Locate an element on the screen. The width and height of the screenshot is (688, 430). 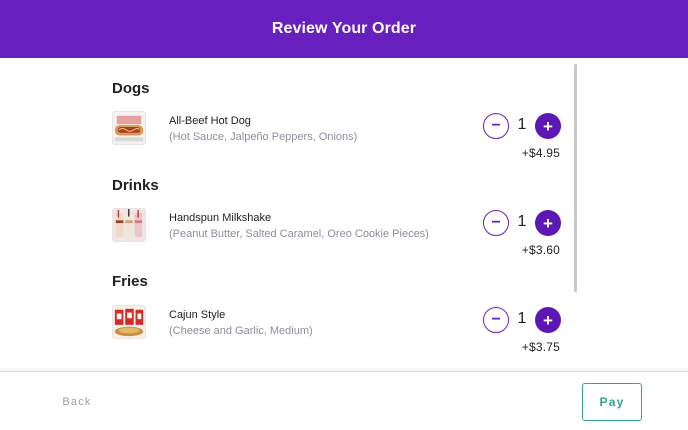
milkshake-thumbnail is located at coordinates (129, 225).